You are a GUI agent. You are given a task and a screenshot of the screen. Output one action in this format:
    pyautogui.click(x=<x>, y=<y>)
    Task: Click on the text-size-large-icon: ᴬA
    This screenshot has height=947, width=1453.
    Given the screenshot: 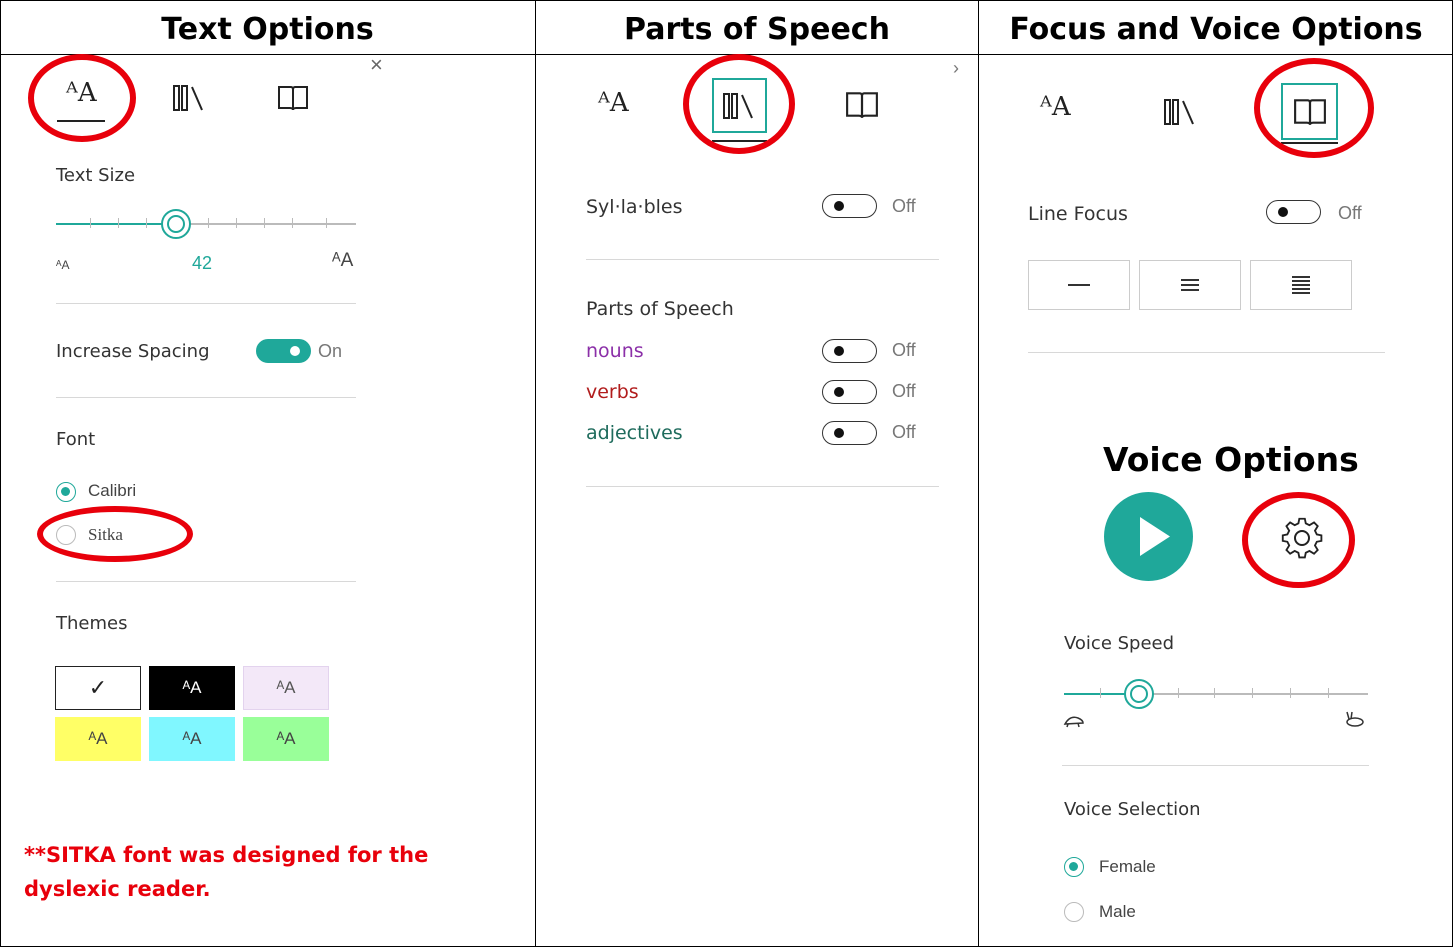 What is the action you would take?
    pyautogui.click(x=343, y=260)
    